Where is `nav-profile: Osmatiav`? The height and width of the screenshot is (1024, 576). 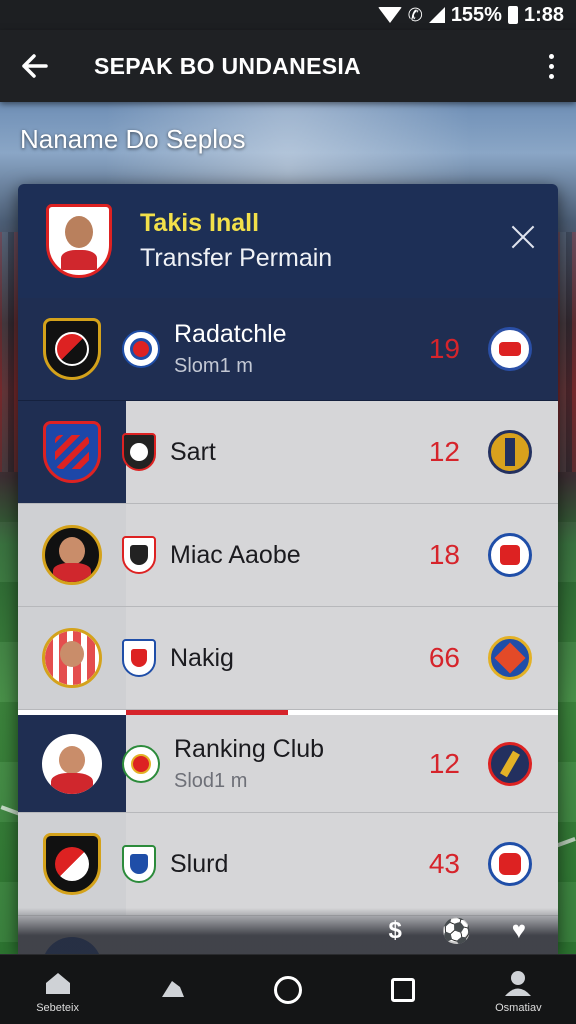 nav-profile: Osmatiav is located at coordinates (518, 989).